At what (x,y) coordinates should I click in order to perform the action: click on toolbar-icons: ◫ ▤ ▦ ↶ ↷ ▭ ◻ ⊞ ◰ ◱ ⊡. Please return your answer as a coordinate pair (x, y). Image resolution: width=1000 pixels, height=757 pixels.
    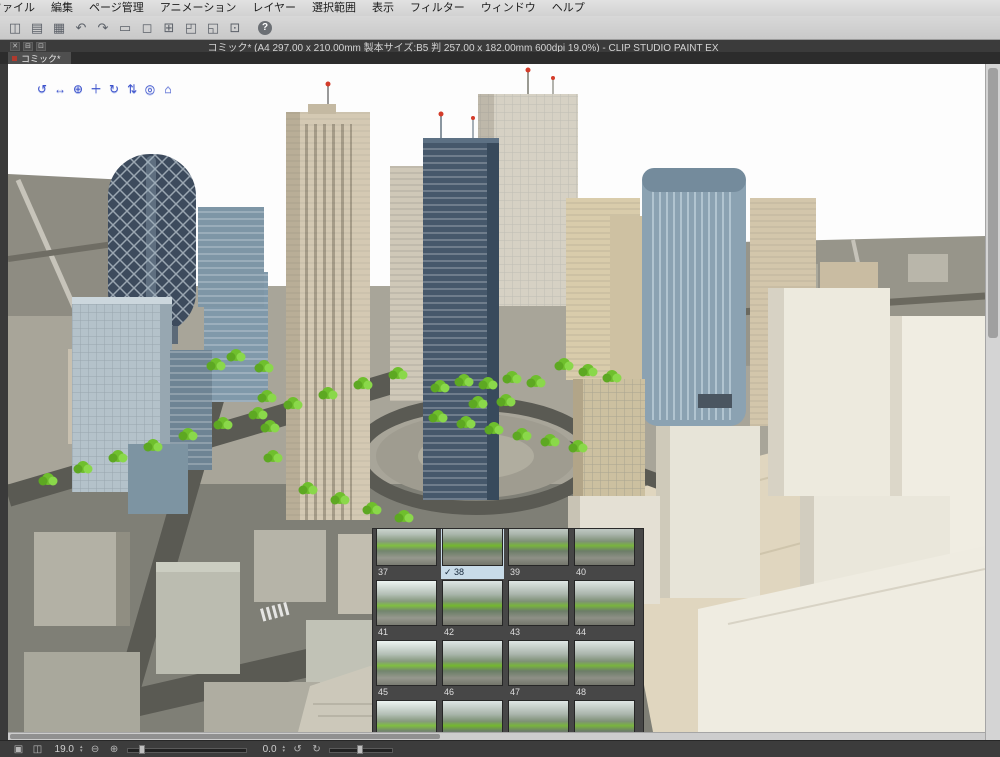
    Looking at the image, I should click on (125, 27).